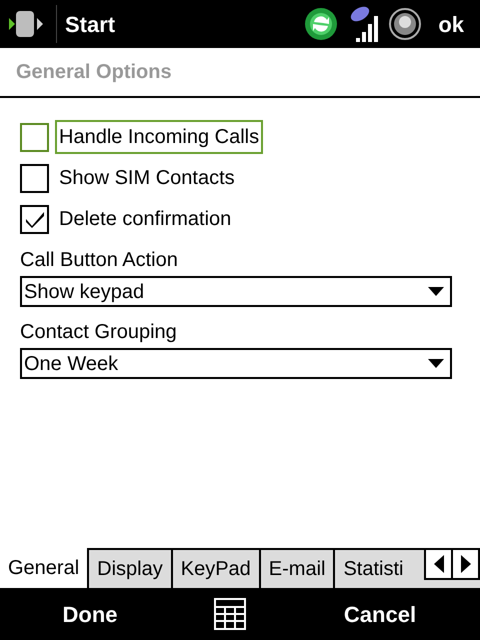 This screenshot has height=640, width=480. Describe the element at coordinates (129, 568) in the screenshot. I see `tab: Display` at that location.